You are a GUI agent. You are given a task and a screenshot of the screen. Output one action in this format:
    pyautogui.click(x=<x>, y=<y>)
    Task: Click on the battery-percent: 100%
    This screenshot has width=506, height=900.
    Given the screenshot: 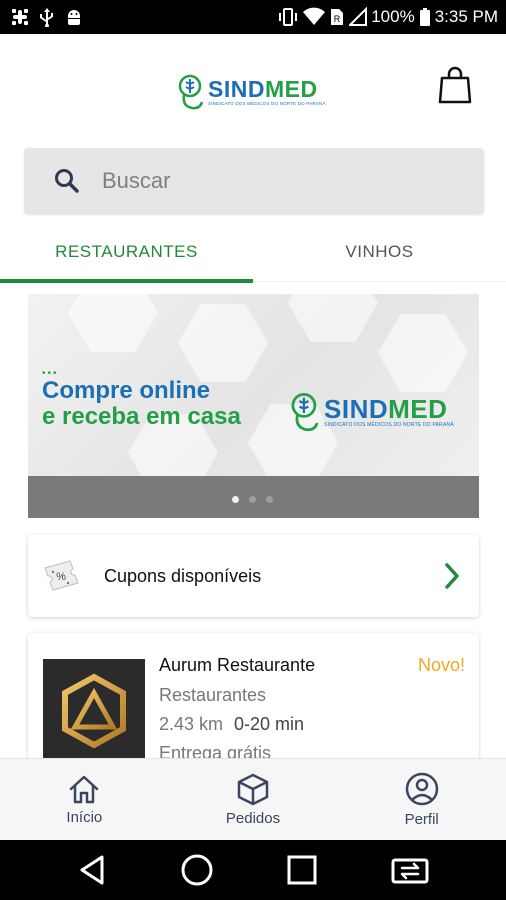 What is the action you would take?
    pyautogui.click(x=393, y=16)
    